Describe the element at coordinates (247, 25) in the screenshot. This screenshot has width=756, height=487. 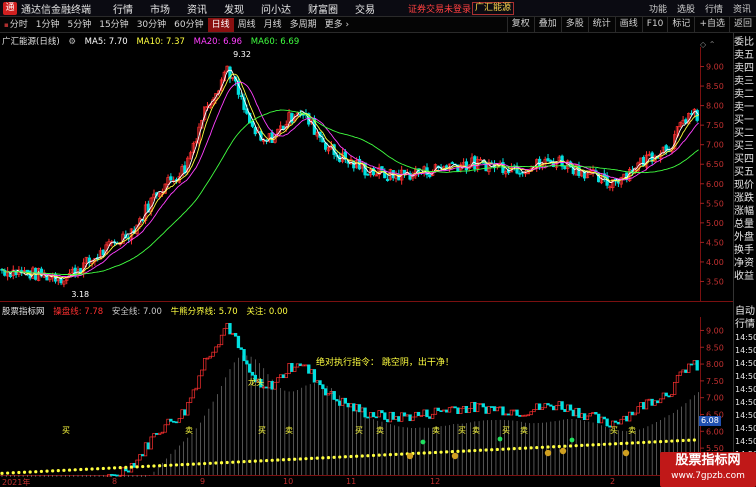
I see `period-weekly: 周线` at that location.